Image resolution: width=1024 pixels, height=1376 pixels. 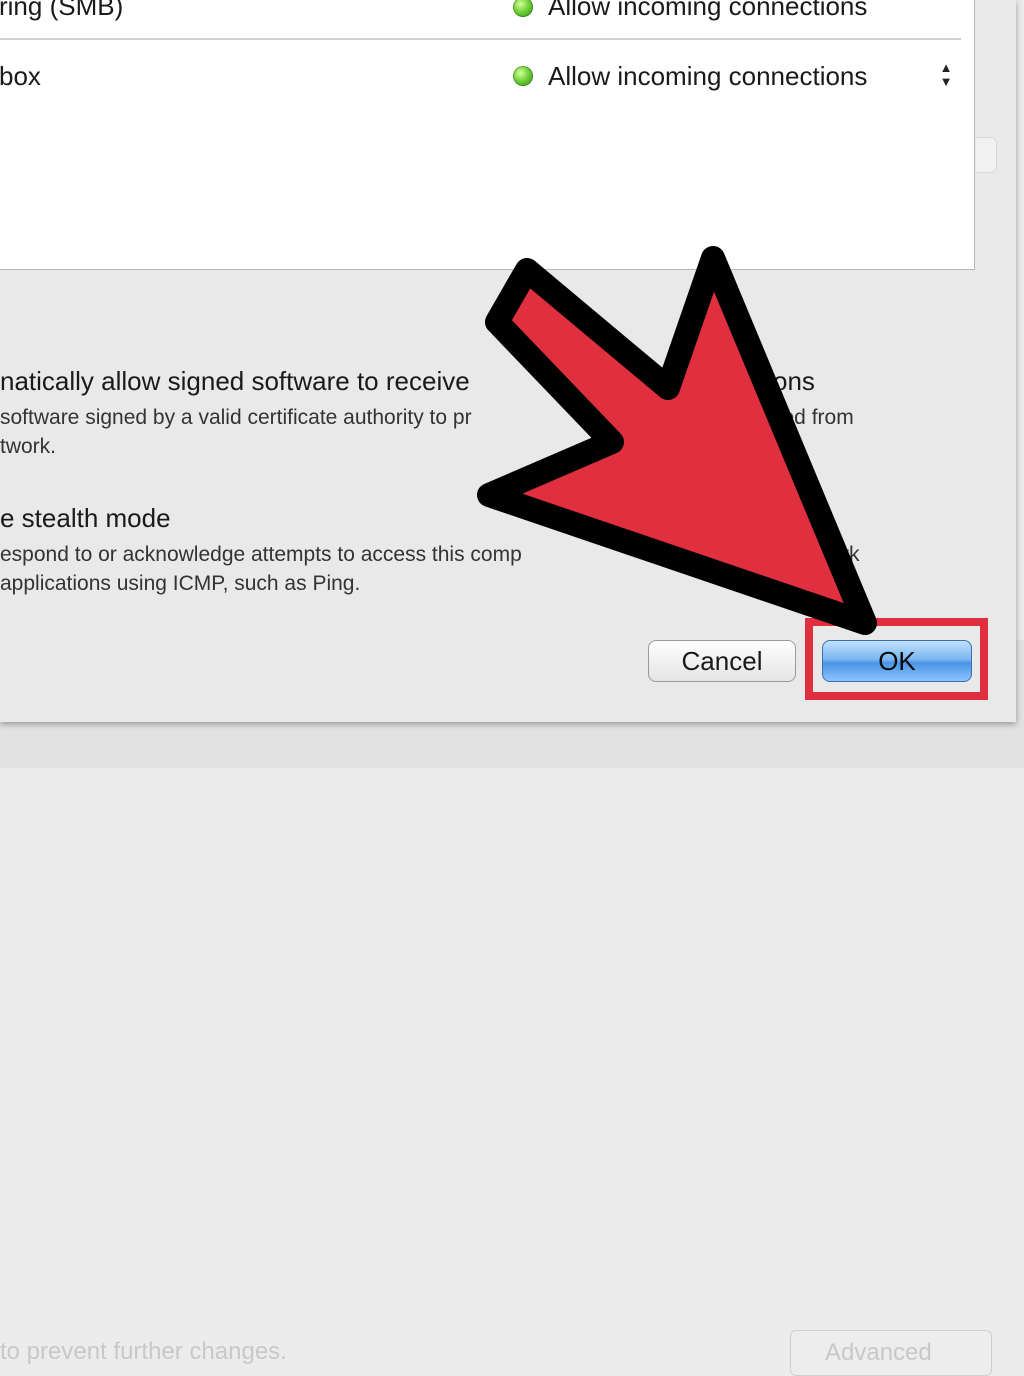 What do you see at coordinates (62, 10) in the screenshot?
I see `service-name: ring (SMB)` at bounding box center [62, 10].